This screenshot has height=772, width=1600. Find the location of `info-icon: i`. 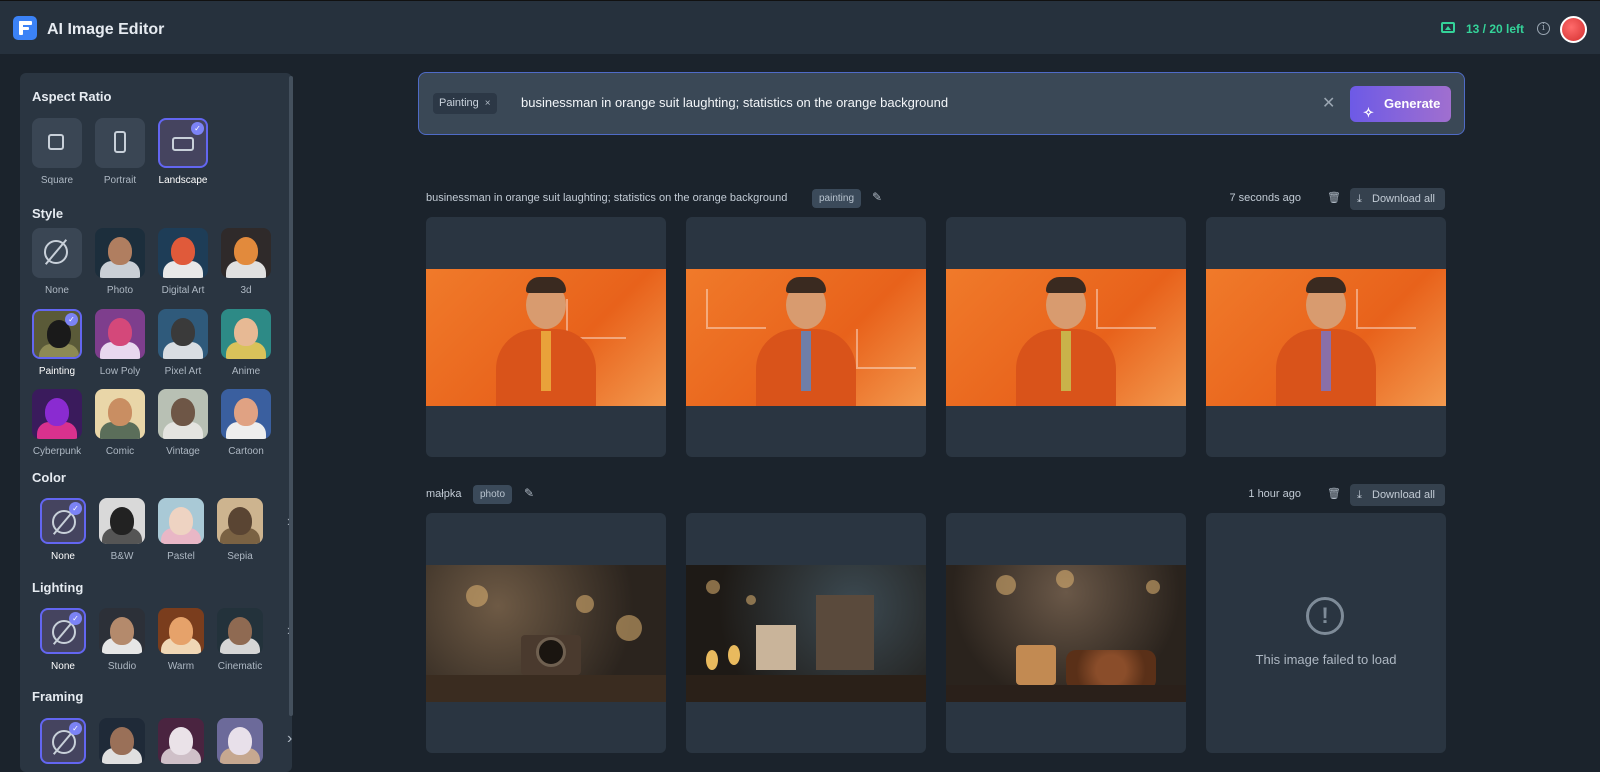

info-icon: i is located at coordinates (1543, 28).